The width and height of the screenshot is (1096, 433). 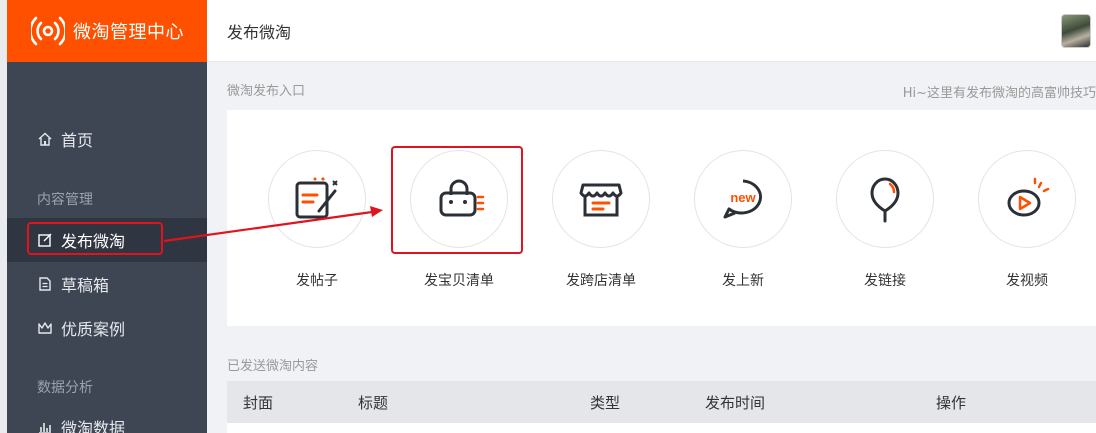 What do you see at coordinates (93, 426) in the screenshot?
I see `sidebar-item-label: 微淘数据` at bounding box center [93, 426].